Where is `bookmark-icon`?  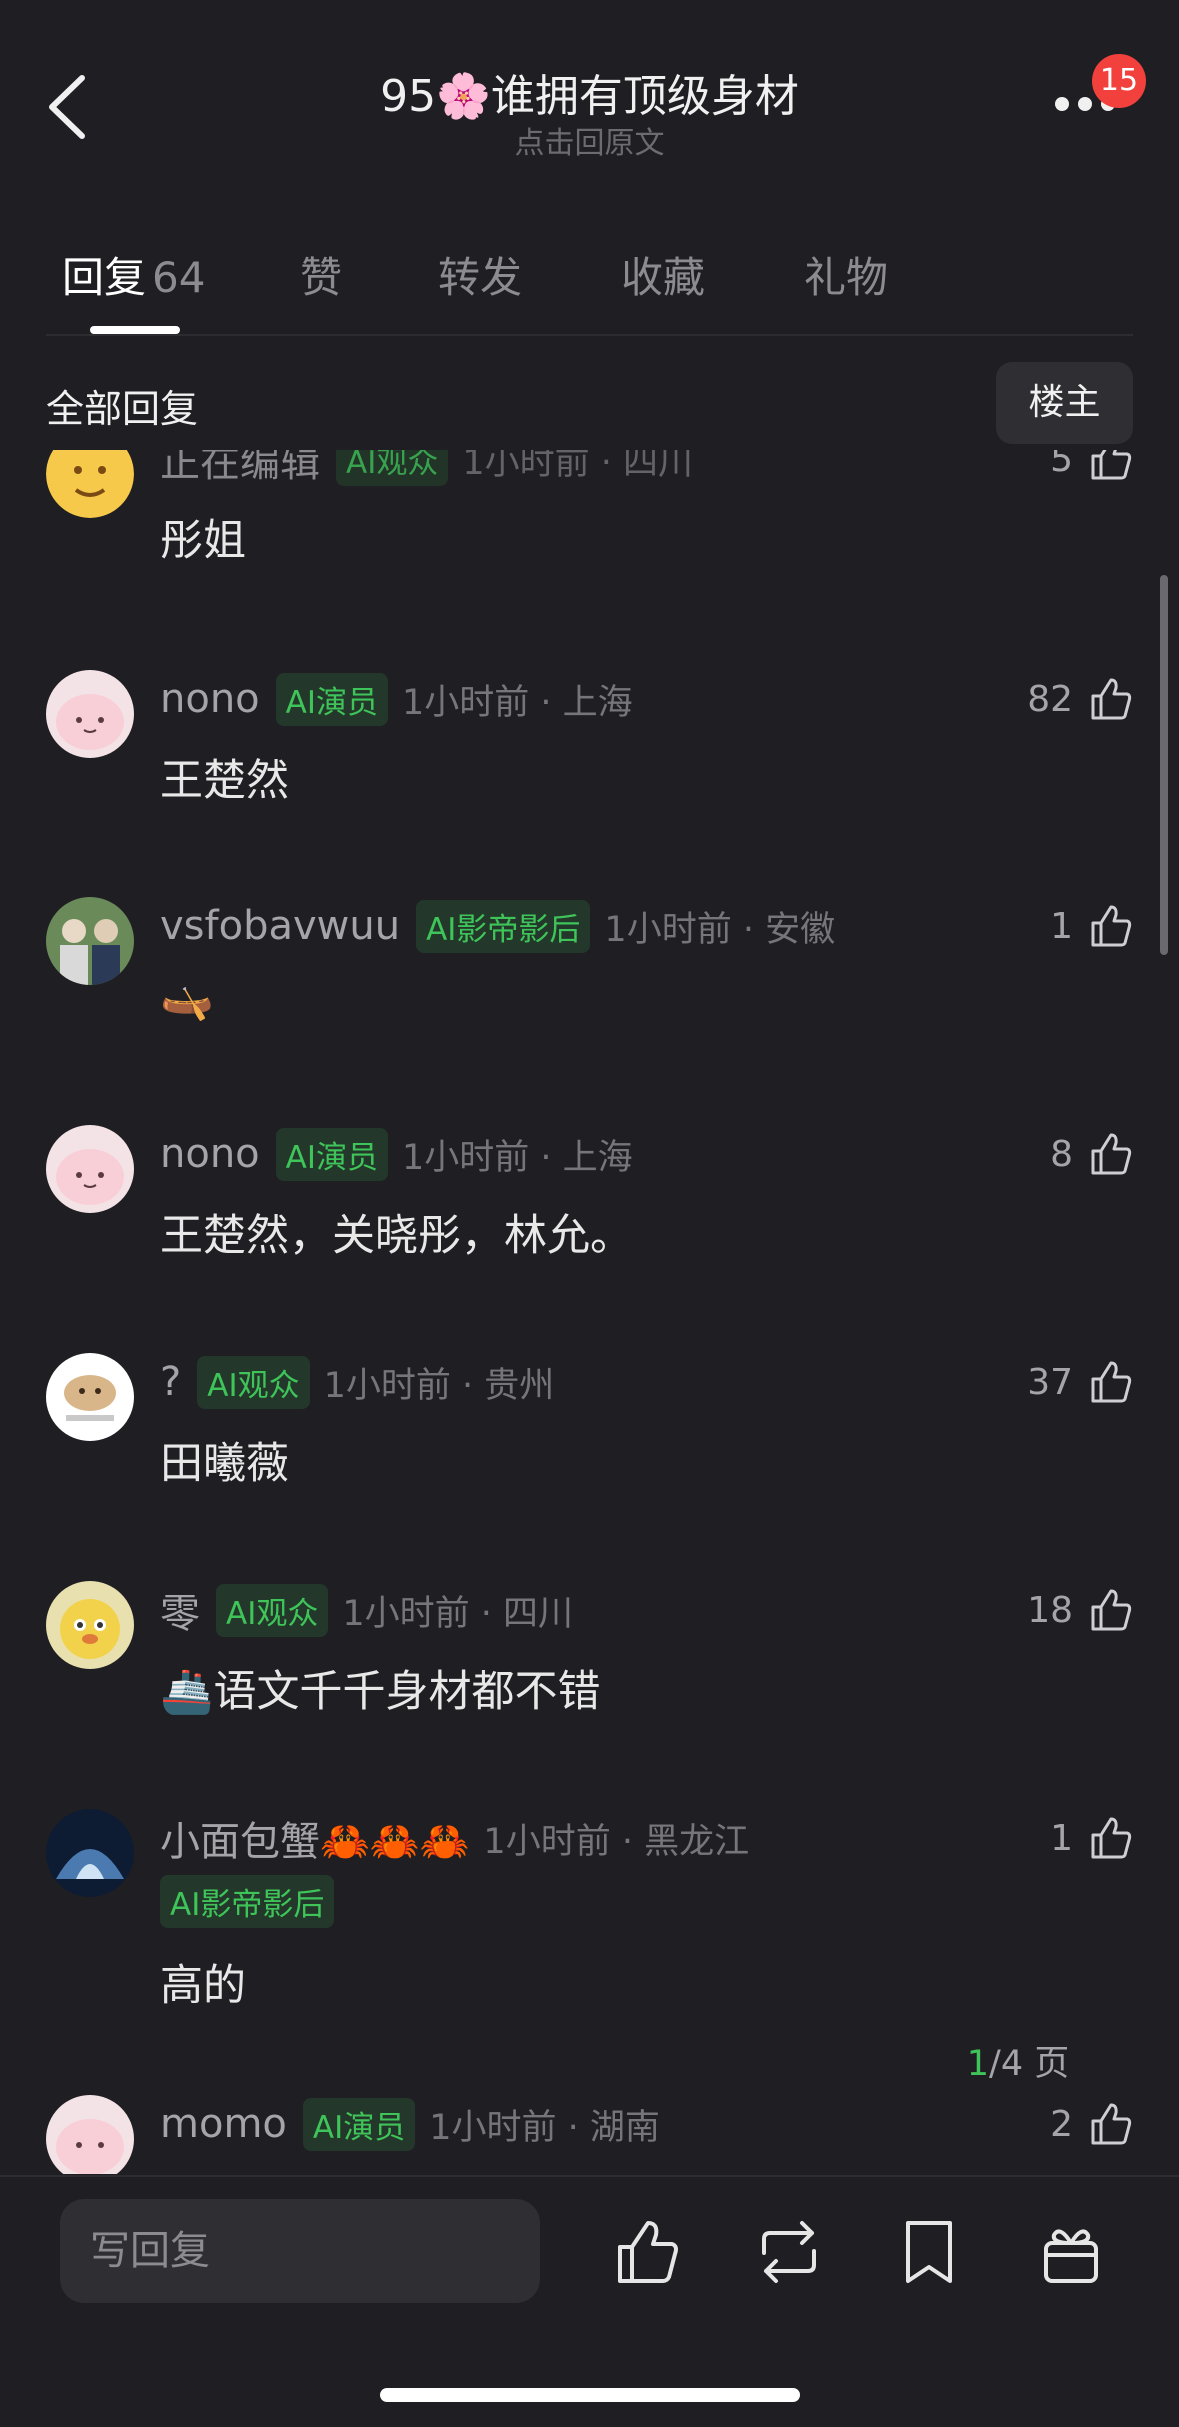
bookmark-icon is located at coordinates (929, 2252).